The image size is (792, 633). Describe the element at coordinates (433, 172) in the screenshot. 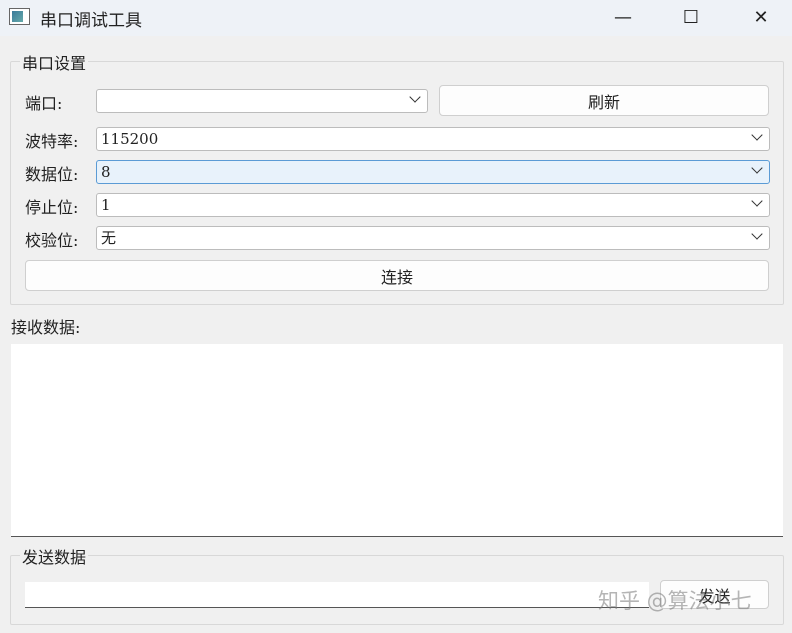

I see `databits-combo: 8` at that location.